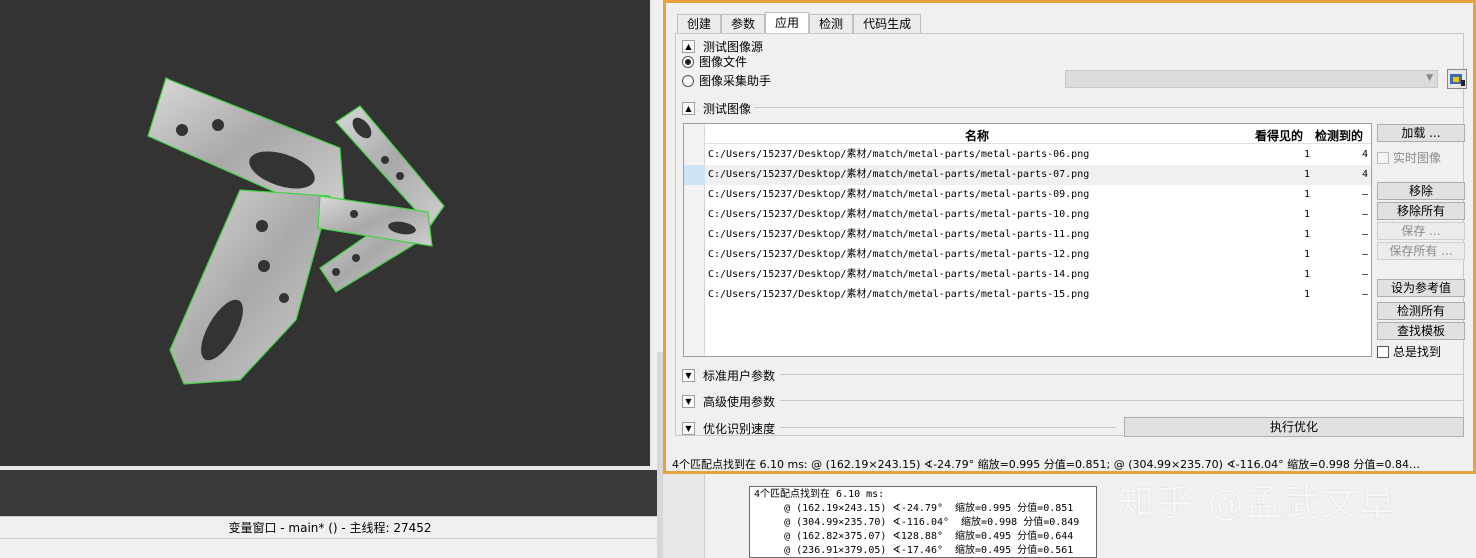  Describe the element at coordinates (727, 109) in the screenshot. I see `images-section-title: 测试图像` at that location.